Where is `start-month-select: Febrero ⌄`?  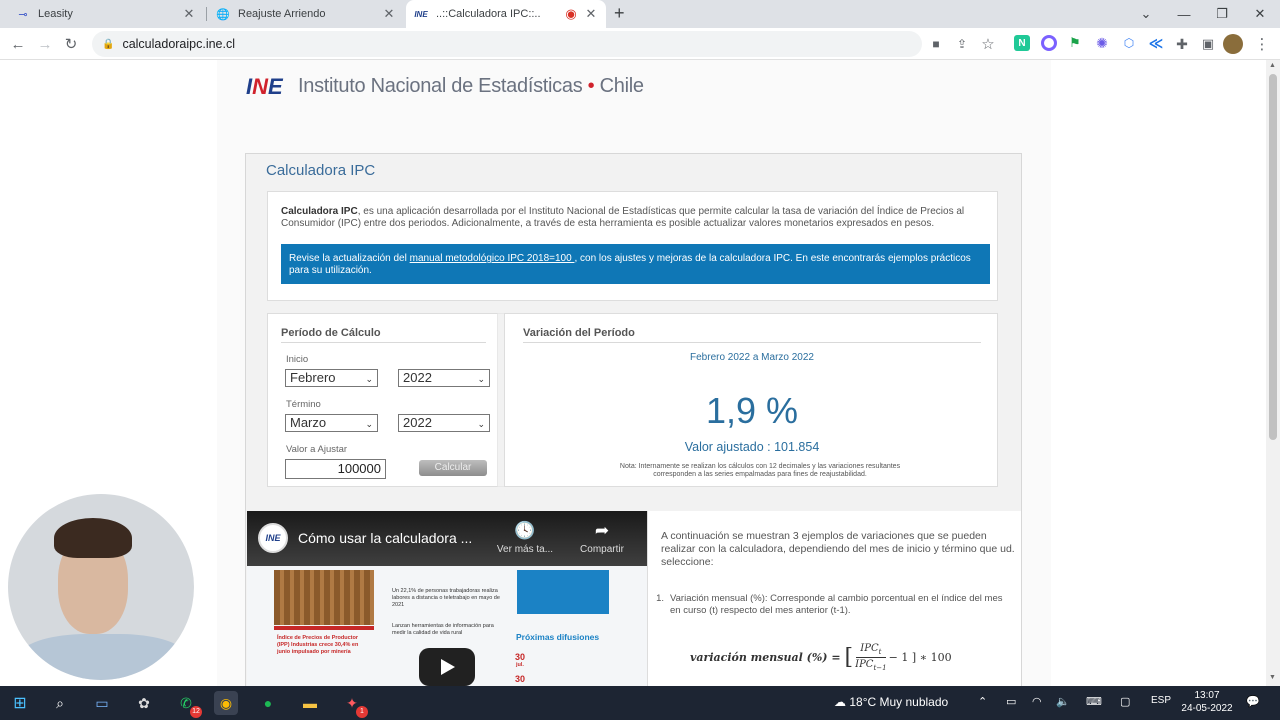 start-month-select: Febrero ⌄ is located at coordinates (331, 378).